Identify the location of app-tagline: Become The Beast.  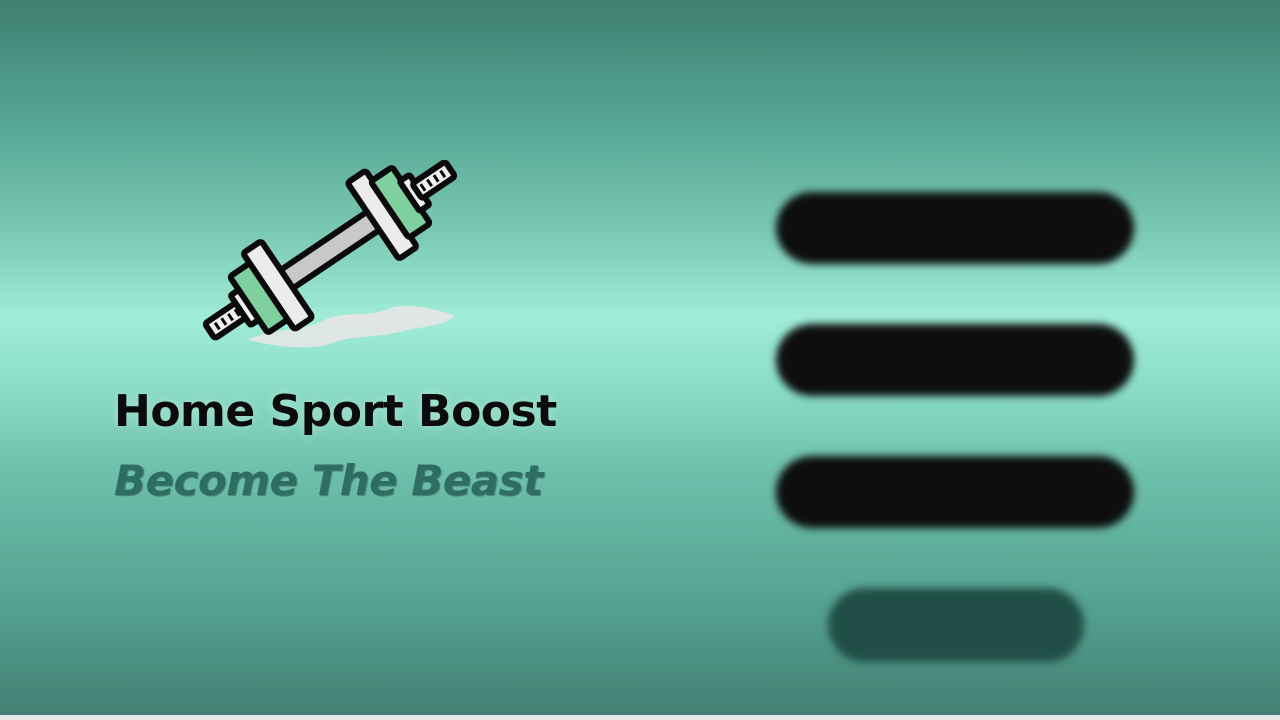
(328, 480).